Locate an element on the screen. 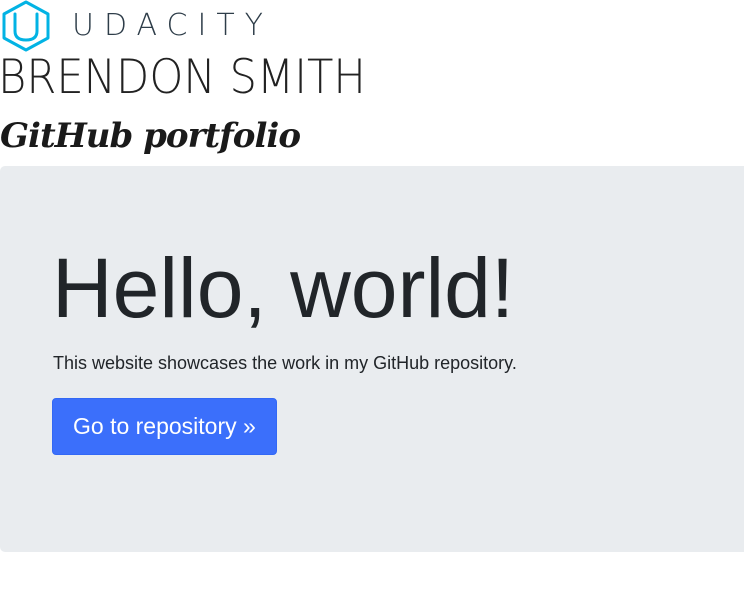  brand-name: UDACITY is located at coordinates (172, 25).